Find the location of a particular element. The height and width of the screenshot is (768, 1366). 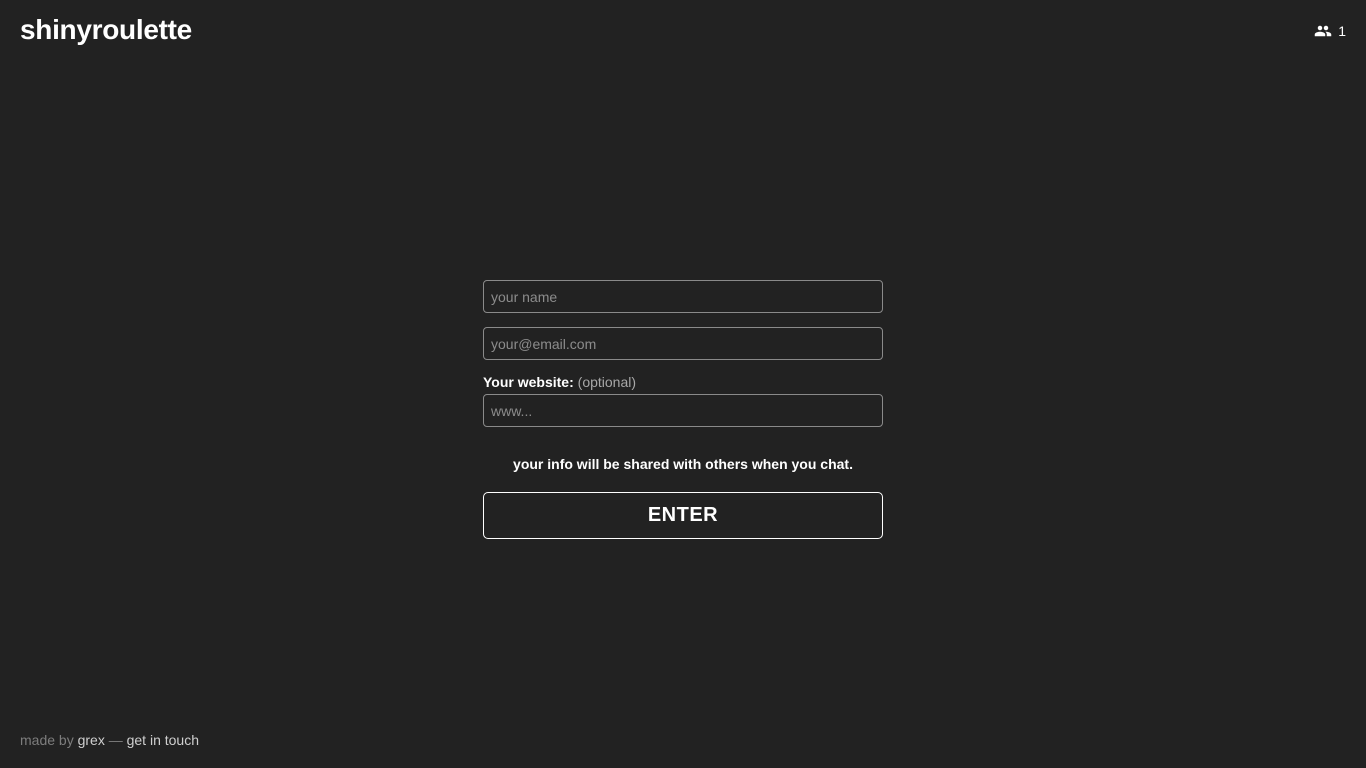

website-optional-text: (optional) is located at coordinates (607, 382).